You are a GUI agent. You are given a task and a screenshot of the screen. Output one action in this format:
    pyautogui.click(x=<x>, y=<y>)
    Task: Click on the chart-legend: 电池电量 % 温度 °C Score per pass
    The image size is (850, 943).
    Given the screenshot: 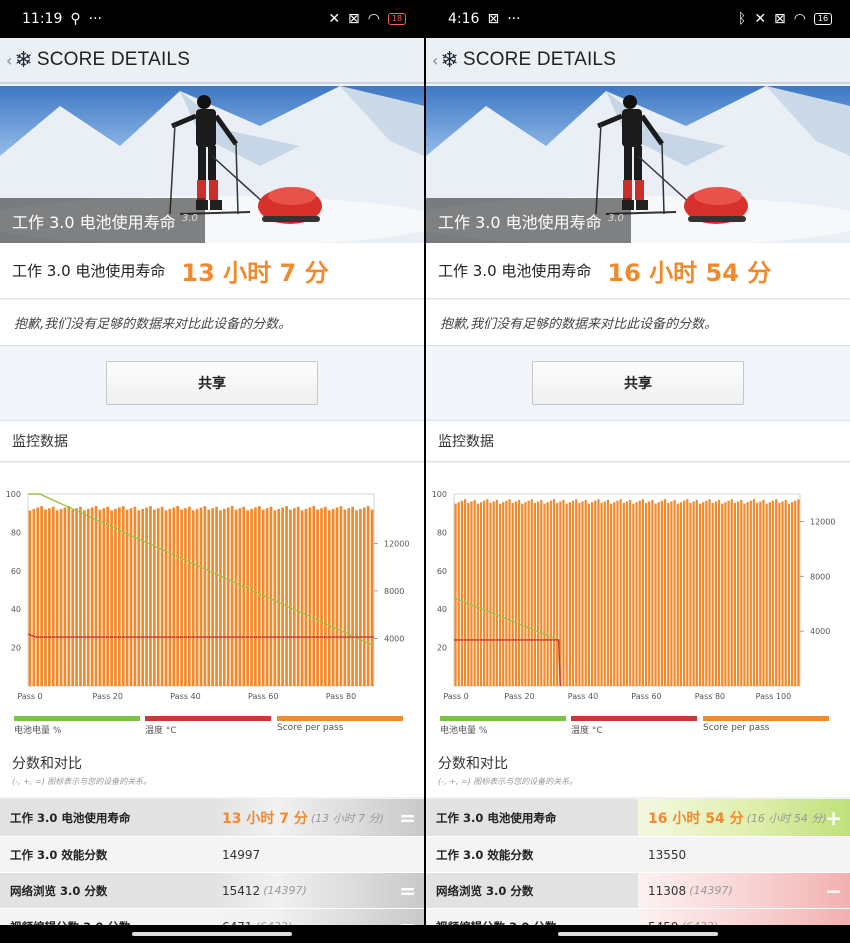 What is the action you would take?
    pyautogui.click(x=212, y=728)
    